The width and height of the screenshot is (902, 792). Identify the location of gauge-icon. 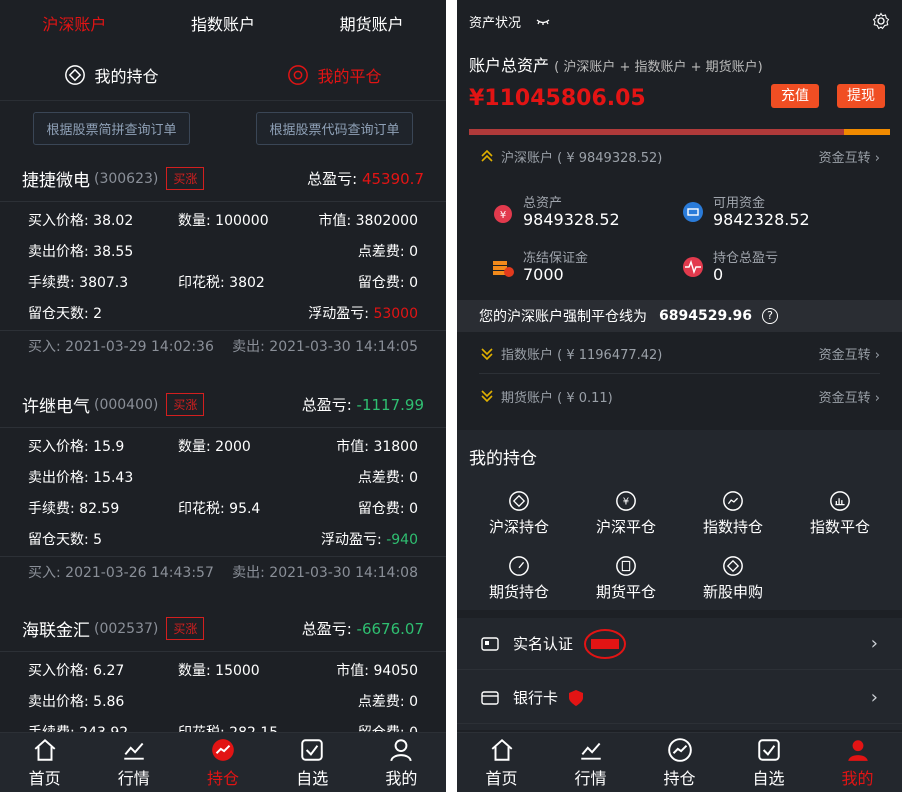
(519, 566).